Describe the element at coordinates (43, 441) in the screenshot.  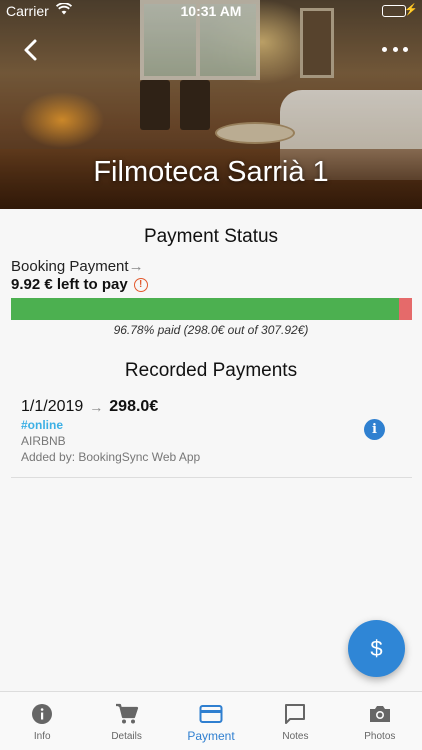
I see `payment-source: AIRBNB` at that location.